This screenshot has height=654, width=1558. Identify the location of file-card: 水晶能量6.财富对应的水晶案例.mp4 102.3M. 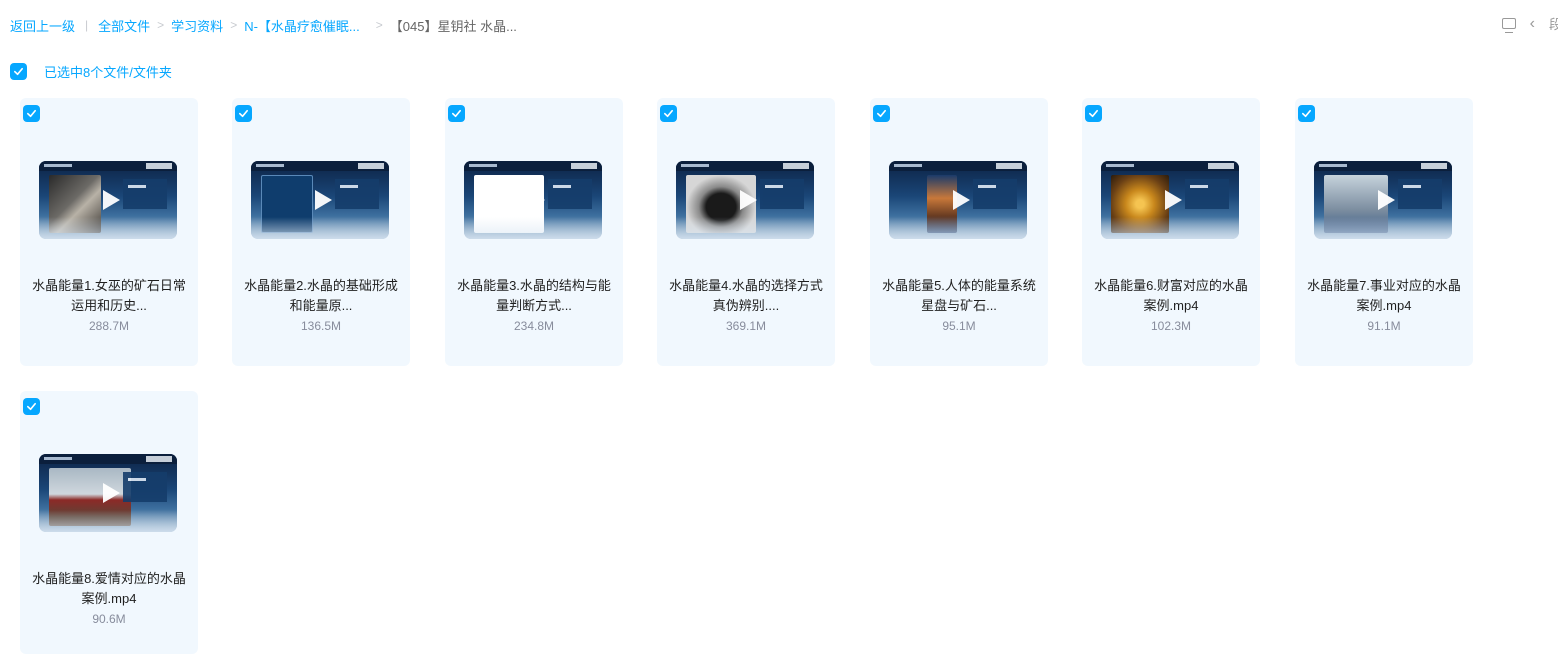
(1171, 232).